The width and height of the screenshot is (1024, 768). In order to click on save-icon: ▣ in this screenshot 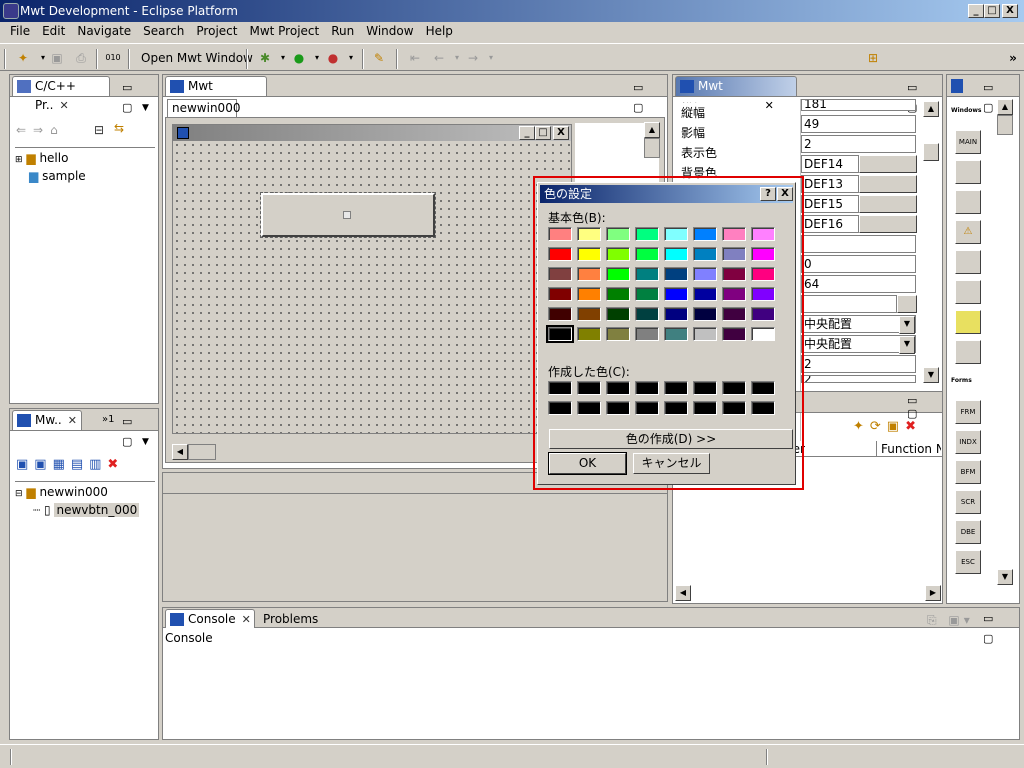, I will do `click(57, 58)`.